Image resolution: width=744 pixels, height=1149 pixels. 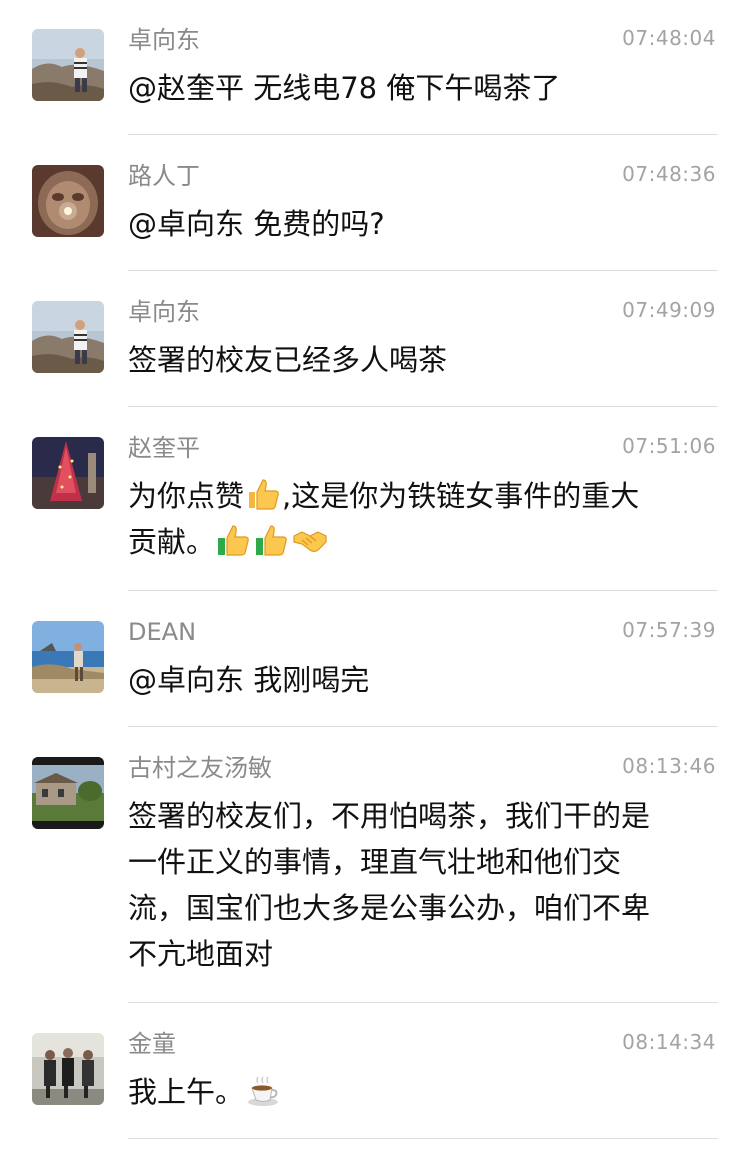 What do you see at coordinates (164, 448) in the screenshot?
I see `sender-name: 赵奎平` at bounding box center [164, 448].